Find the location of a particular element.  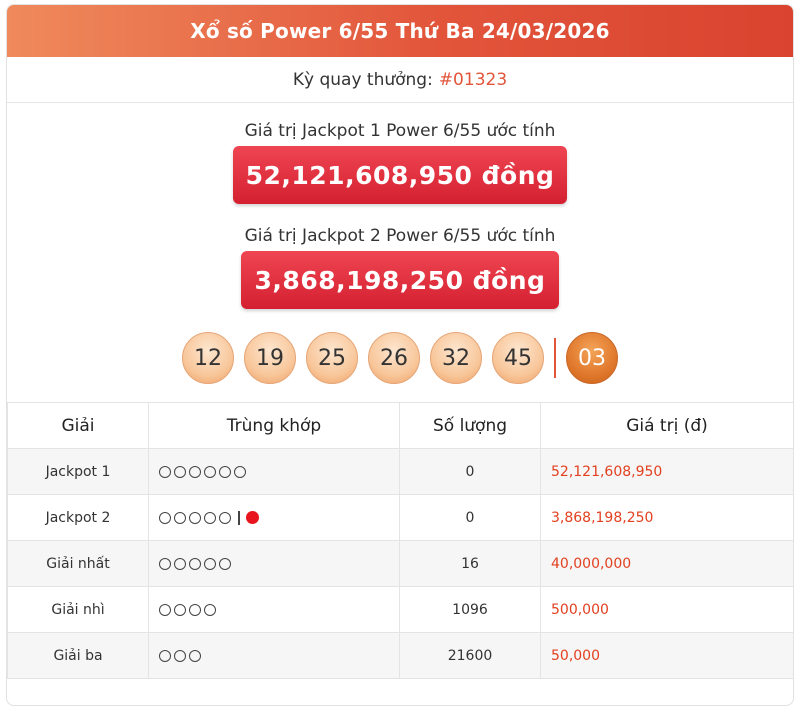

draw-info: Kỳ quay thưởng: #01323 is located at coordinates (400, 80).